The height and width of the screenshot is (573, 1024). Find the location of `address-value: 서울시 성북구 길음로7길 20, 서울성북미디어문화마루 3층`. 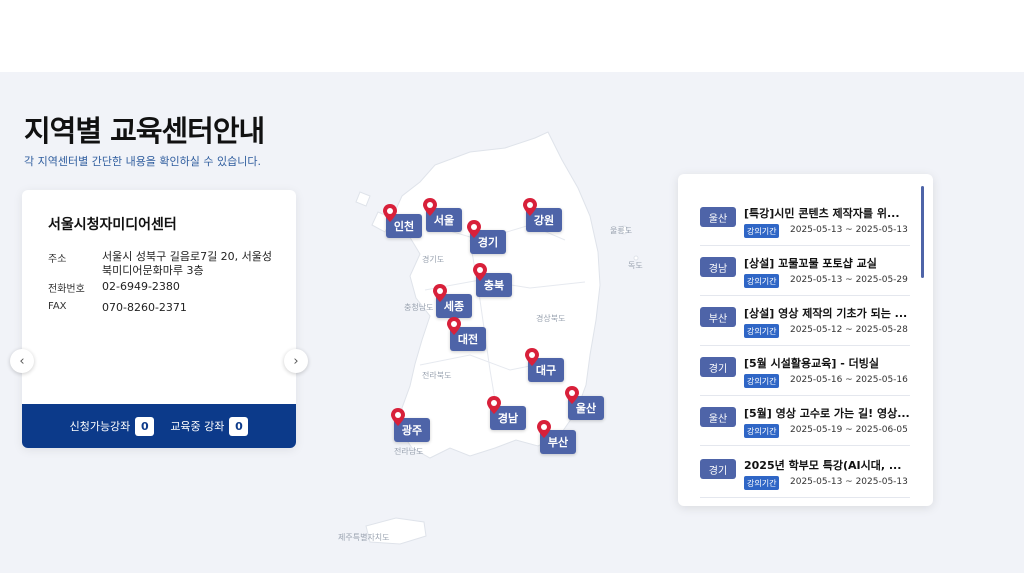

address-value: 서울시 성북구 길음로7길 20, 서울성북미디어문화마루 3층 is located at coordinates (187, 263).